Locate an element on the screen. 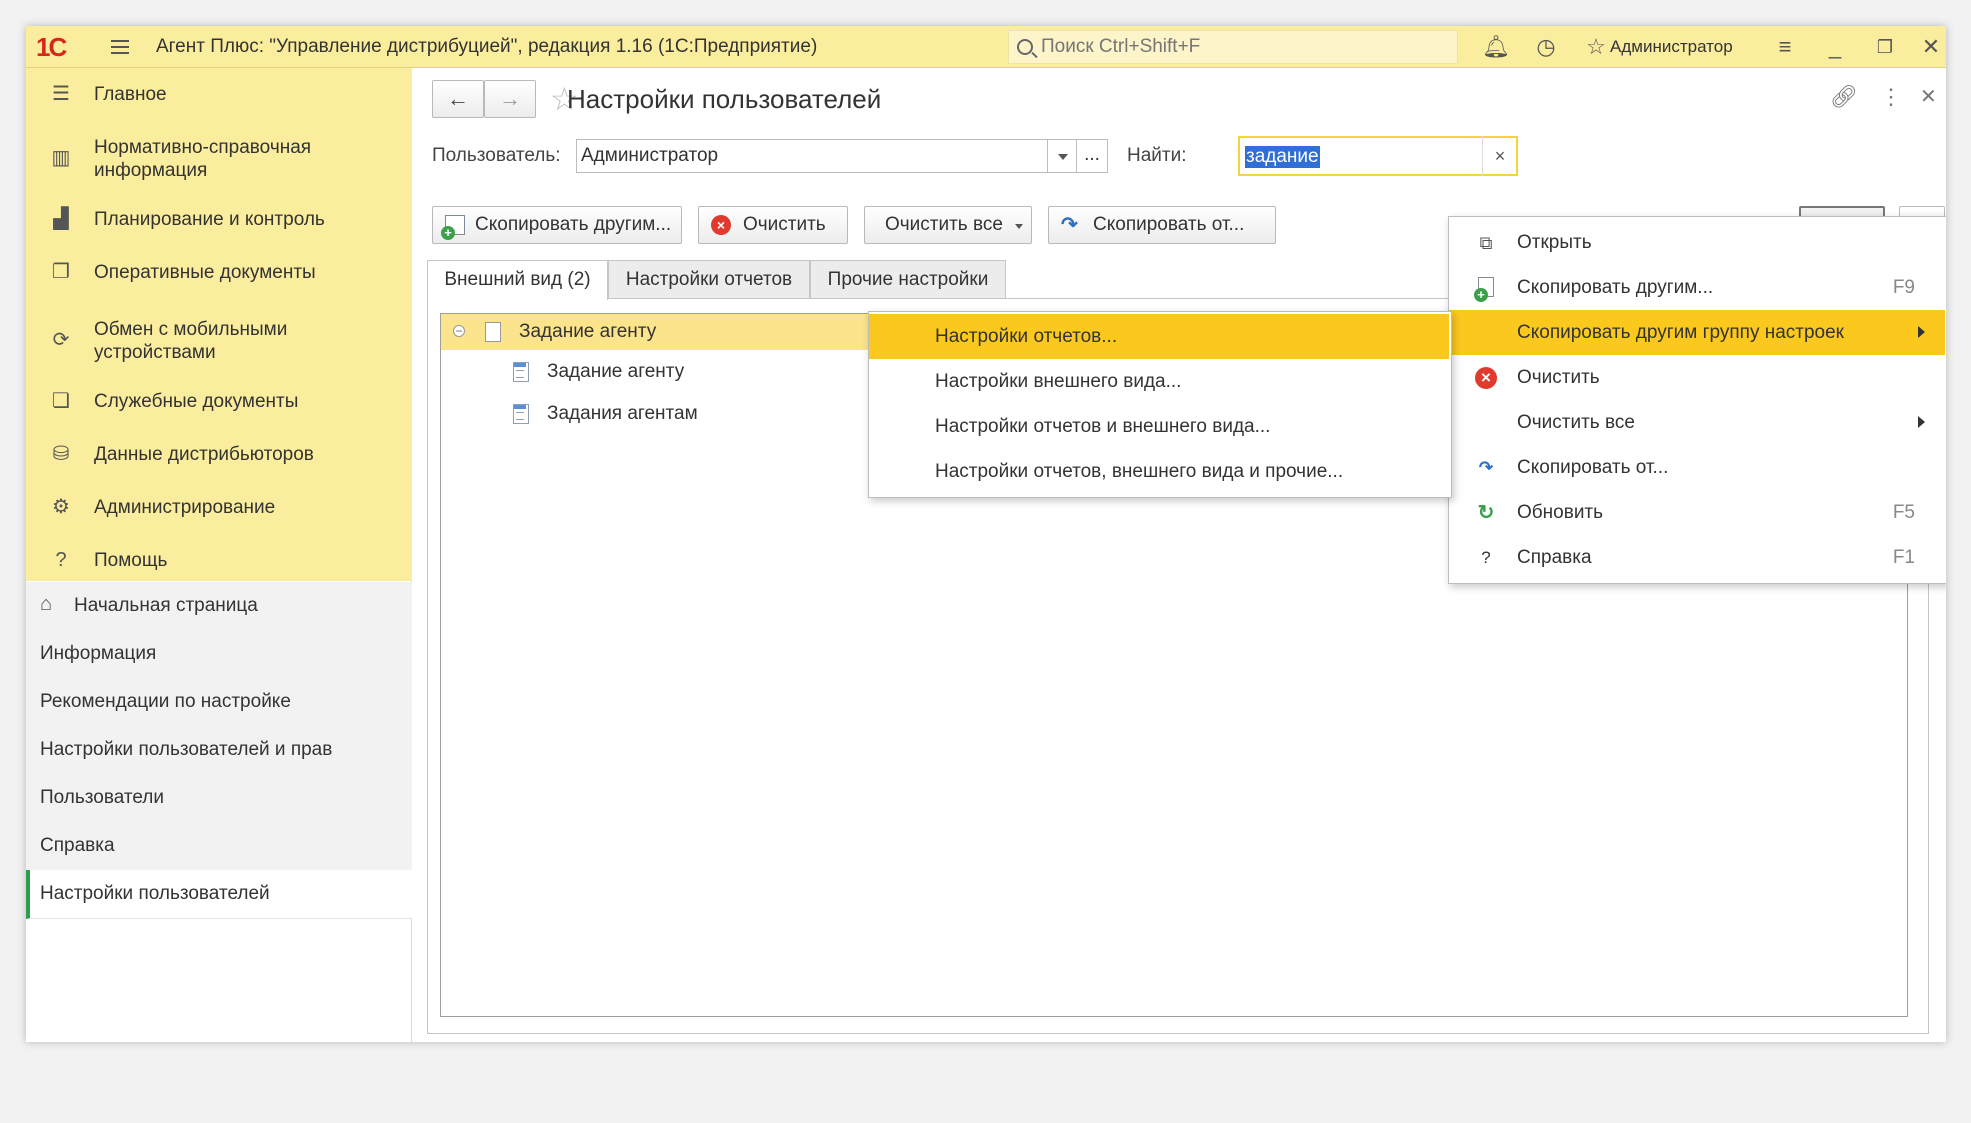 The height and width of the screenshot is (1123, 1971). nav-label: Справка is located at coordinates (77, 845).